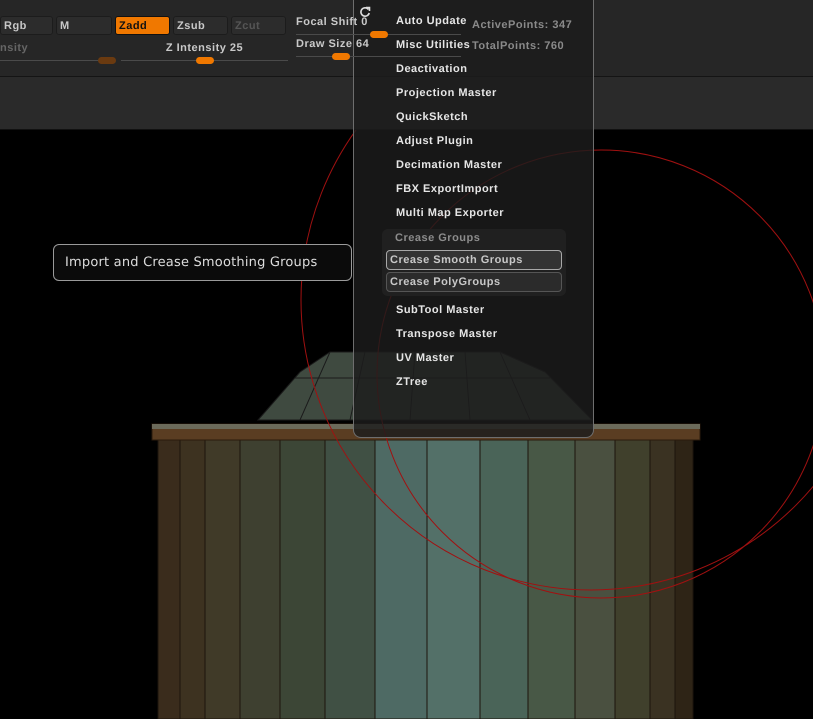  I want to click on slider-label: Draw Size 64, so click(333, 45).